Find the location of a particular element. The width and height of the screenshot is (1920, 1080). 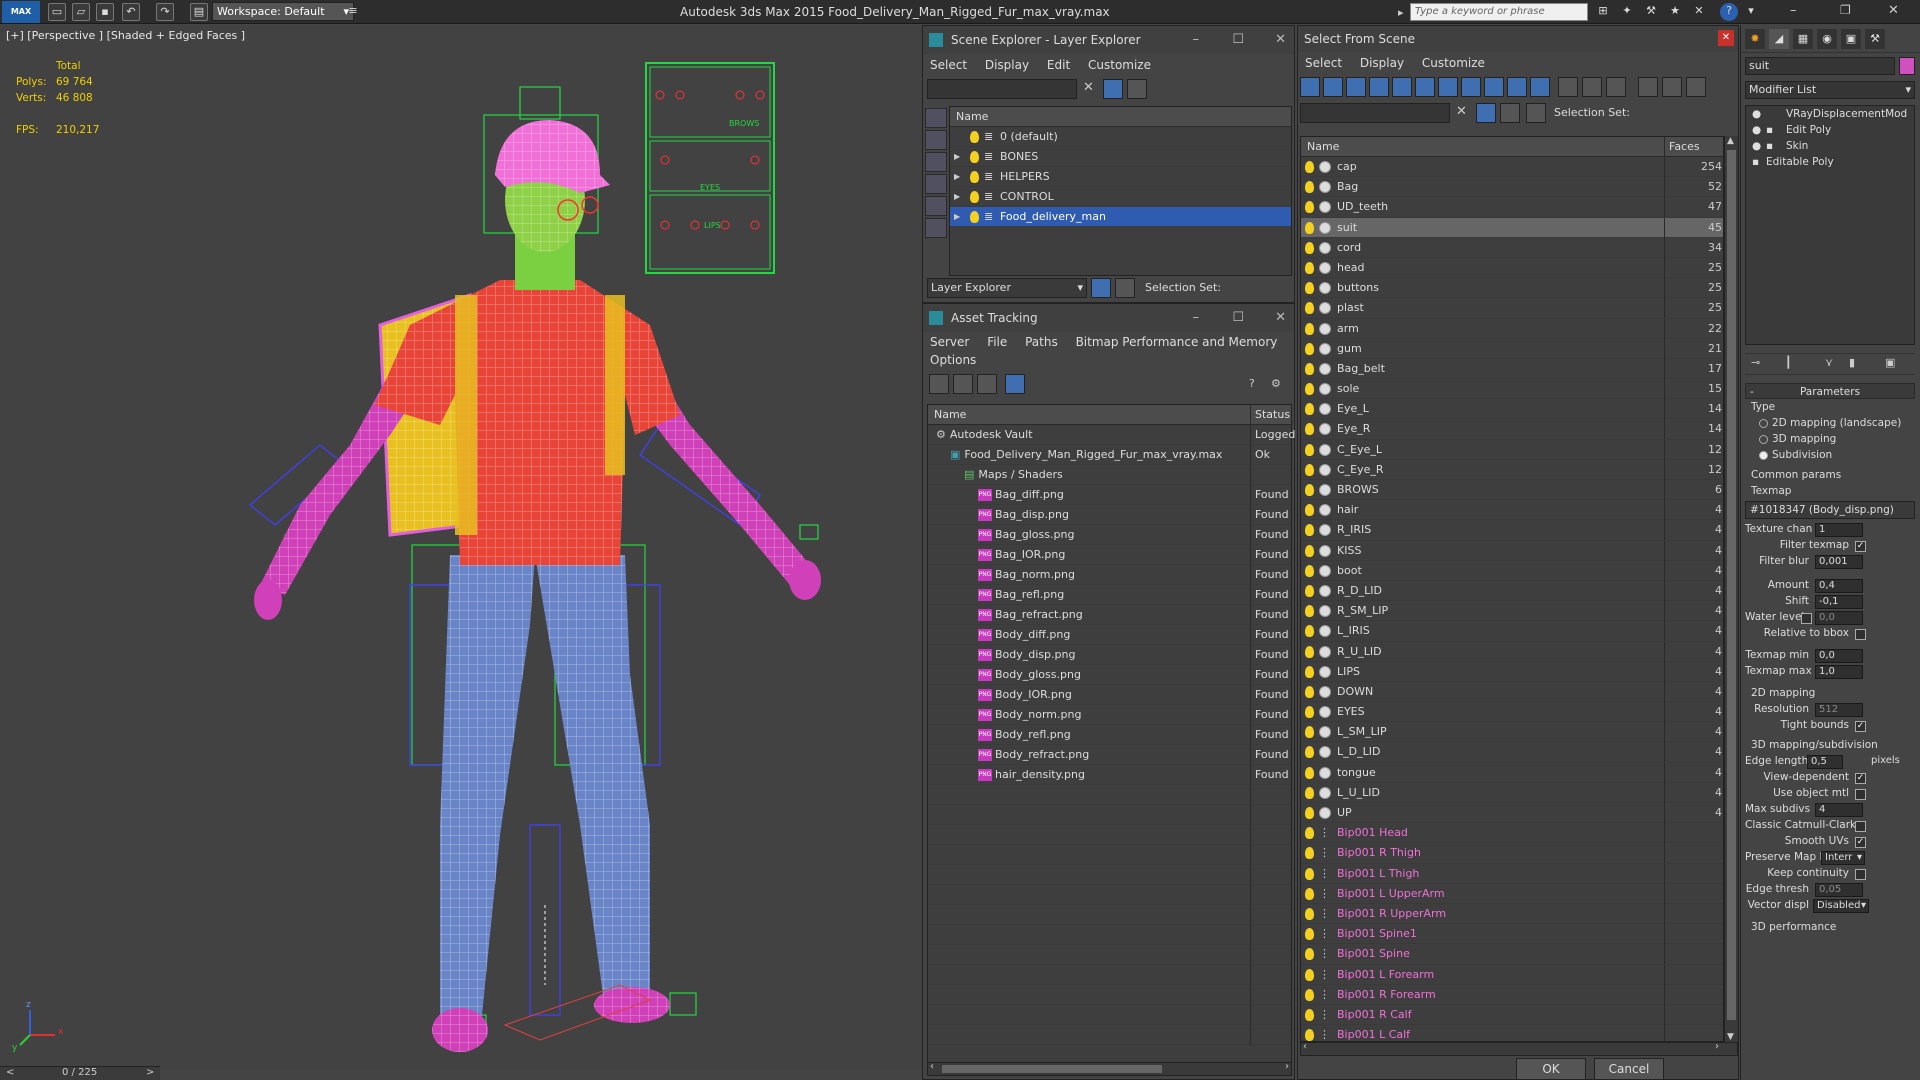

use-object-mtl-checkbox is located at coordinates (1860, 794).